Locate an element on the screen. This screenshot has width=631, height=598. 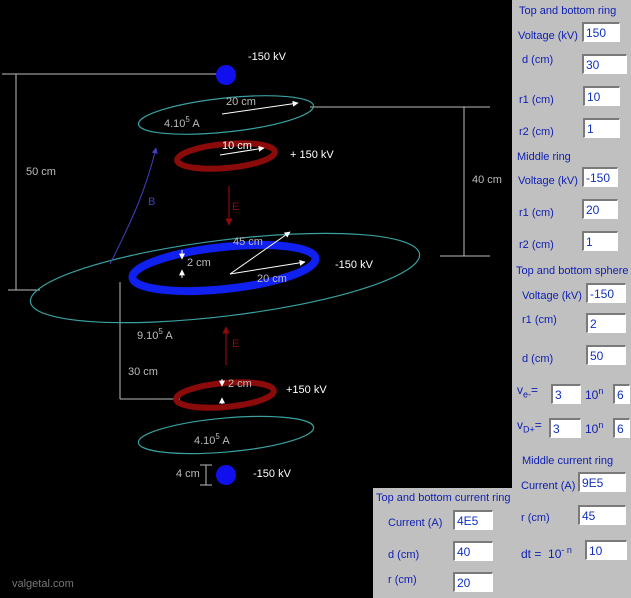
sphere-title: Top and bottom sphere is located at coordinates (572, 271).